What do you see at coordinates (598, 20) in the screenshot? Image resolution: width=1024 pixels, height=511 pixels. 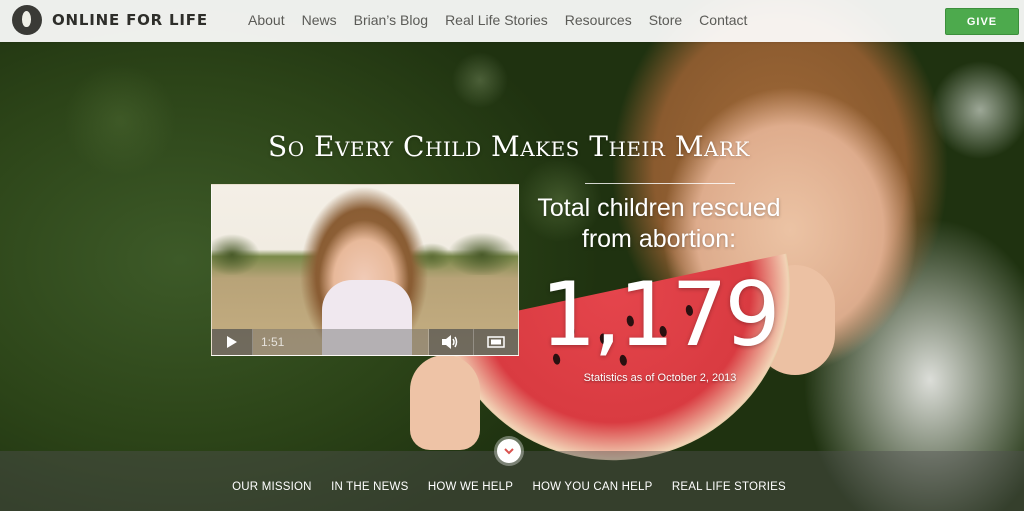 I see `nav-item-resources: Resources` at bounding box center [598, 20].